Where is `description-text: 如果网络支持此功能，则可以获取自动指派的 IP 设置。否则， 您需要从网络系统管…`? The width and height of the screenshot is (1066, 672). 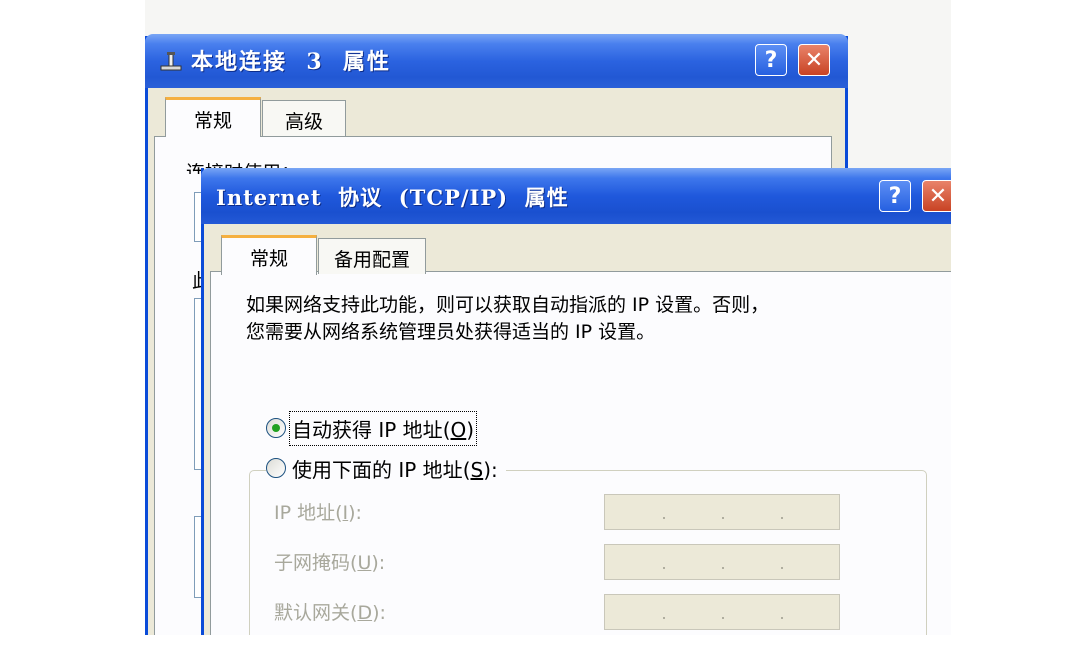 description-text: 如果网络支持此功能，则可以获取自动指派的 IP 设置。否则， 您需要从网络系统管… is located at coordinates (576, 319).